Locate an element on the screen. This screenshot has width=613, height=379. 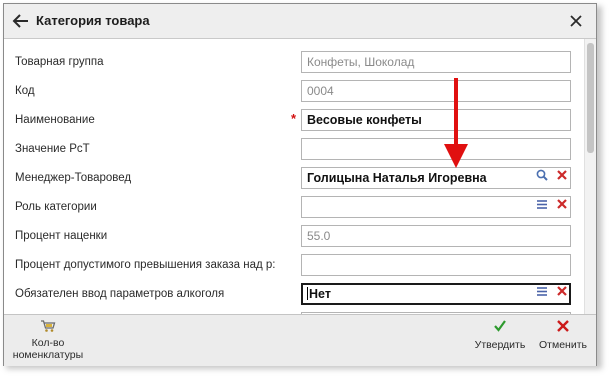
confirm-label: Утвердить is located at coordinates (500, 345).